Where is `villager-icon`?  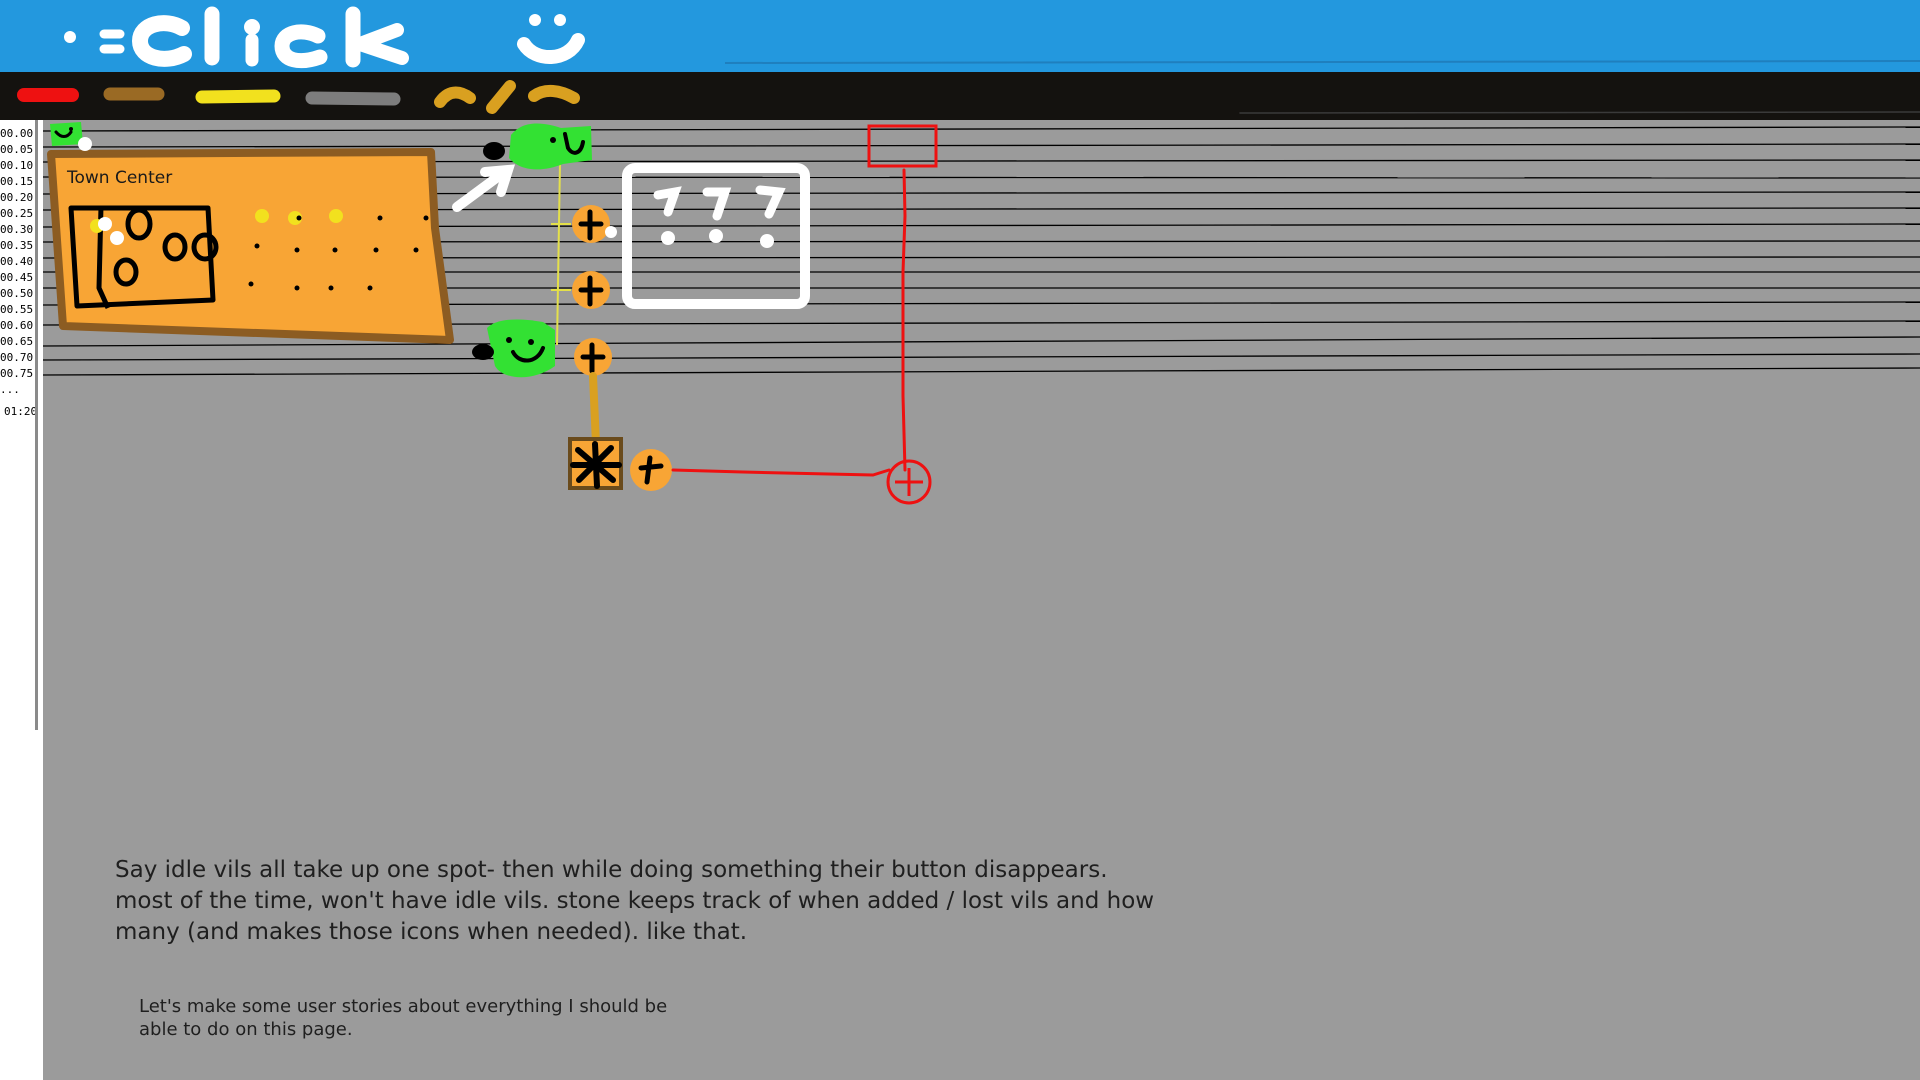 villager-icon is located at coordinates (513, 348).